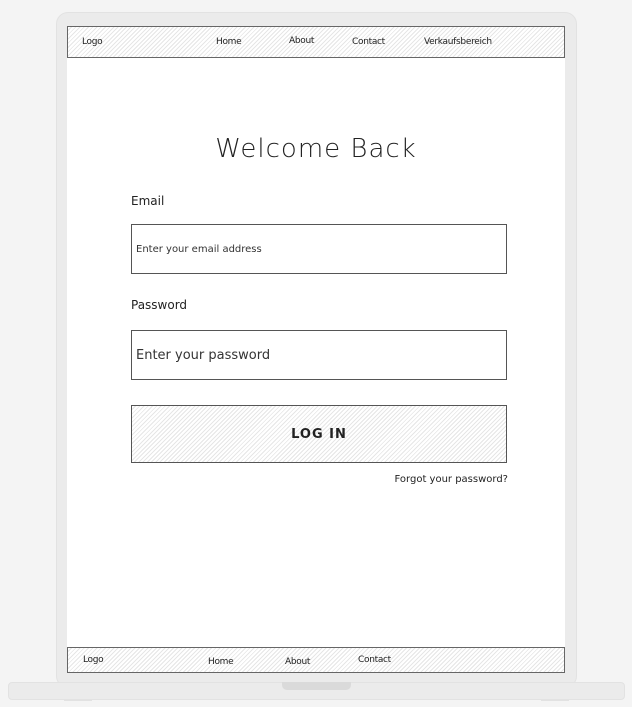 This screenshot has height=707, width=632. Describe the element at coordinates (368, 42) in the screenshot. I see `nav-contact: Contact` at that location.